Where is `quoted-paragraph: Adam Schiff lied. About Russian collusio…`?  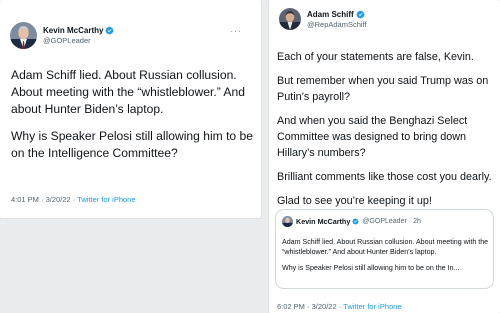 quoted-paragraph: Adam Schiff lied. About Russian collusio… is located at coordinates (385, 247).